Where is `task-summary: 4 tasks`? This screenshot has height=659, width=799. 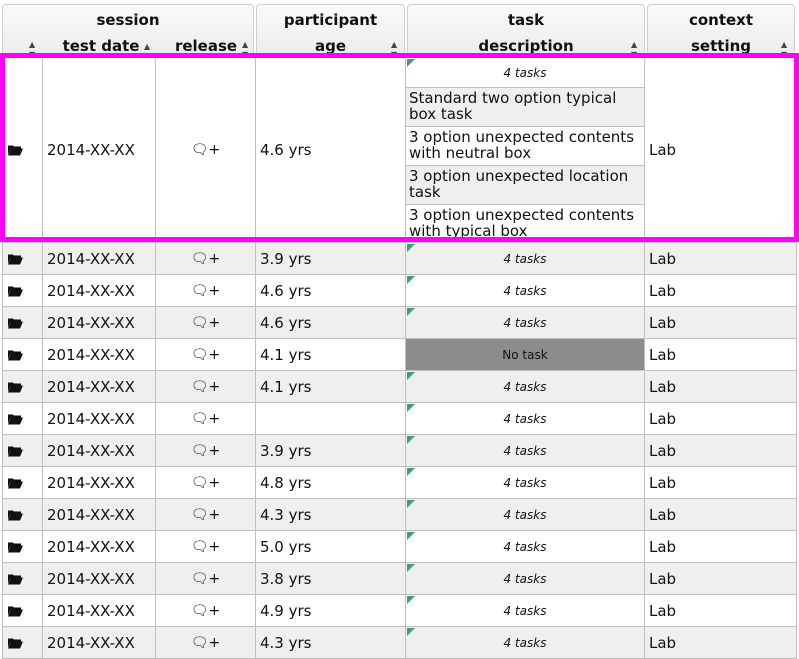 task-summary: 4 tasks is located at coordinates (525, 73).